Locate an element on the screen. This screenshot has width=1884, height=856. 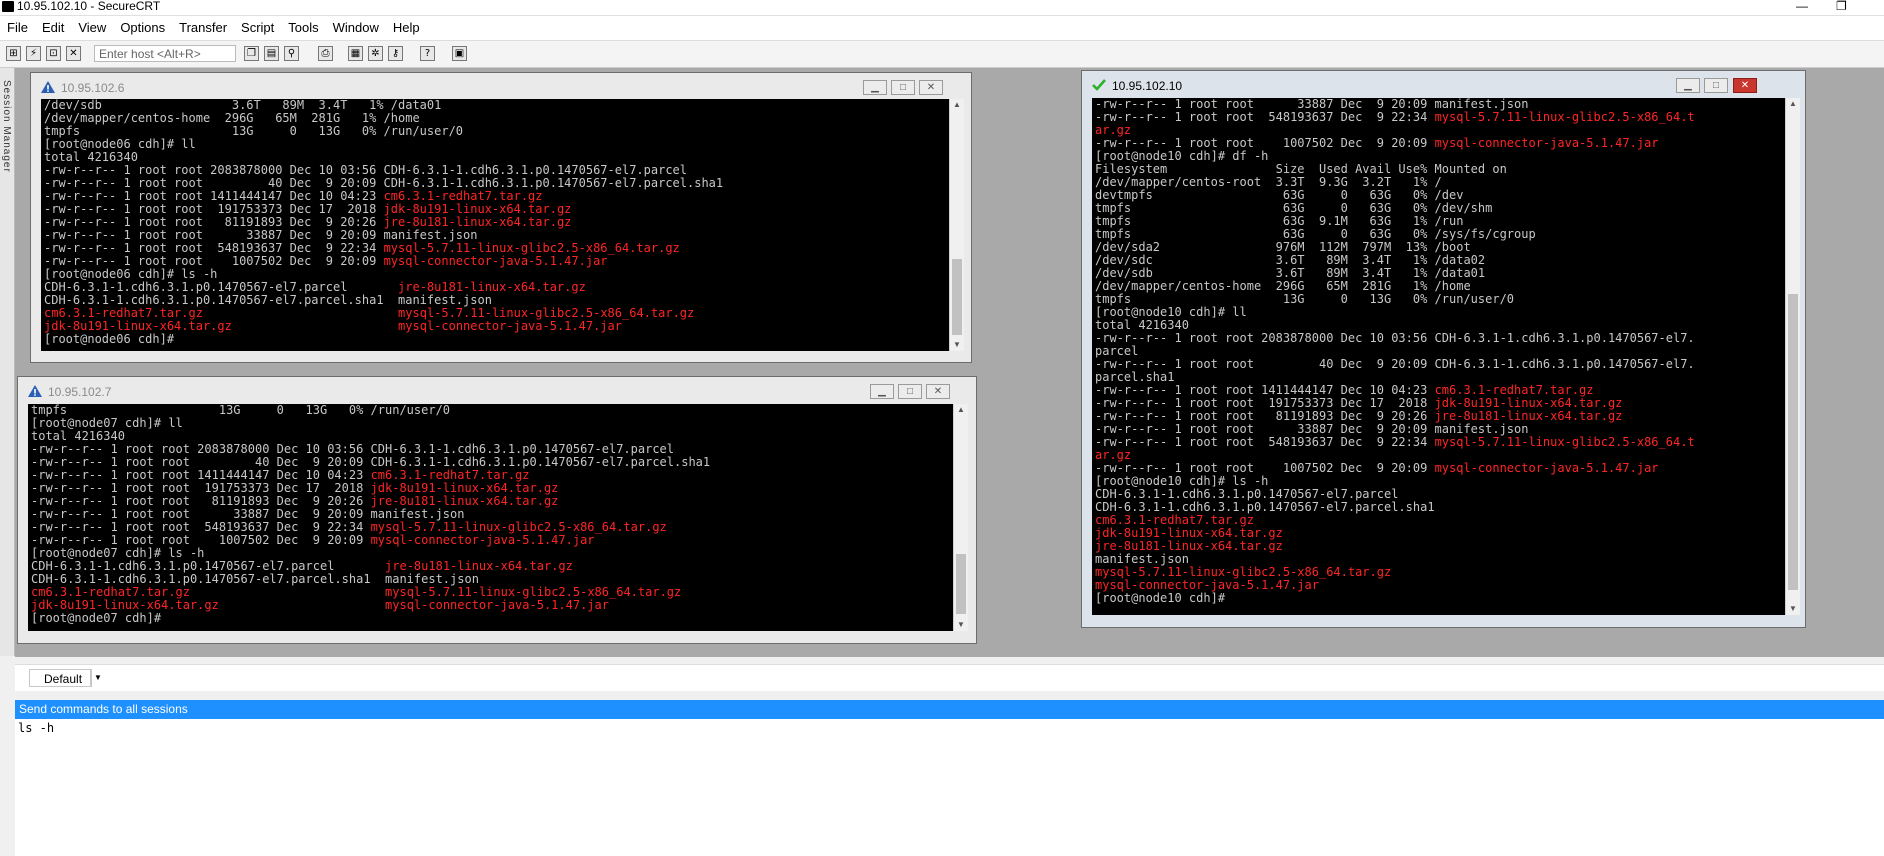
session-manager-label: Session Manager is located at coordinates (6, 126).